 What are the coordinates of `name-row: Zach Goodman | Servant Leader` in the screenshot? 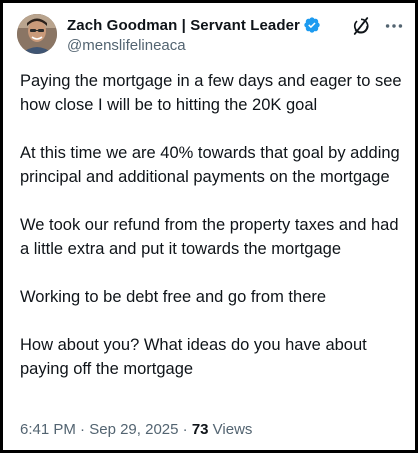 It's located at (194, 25).